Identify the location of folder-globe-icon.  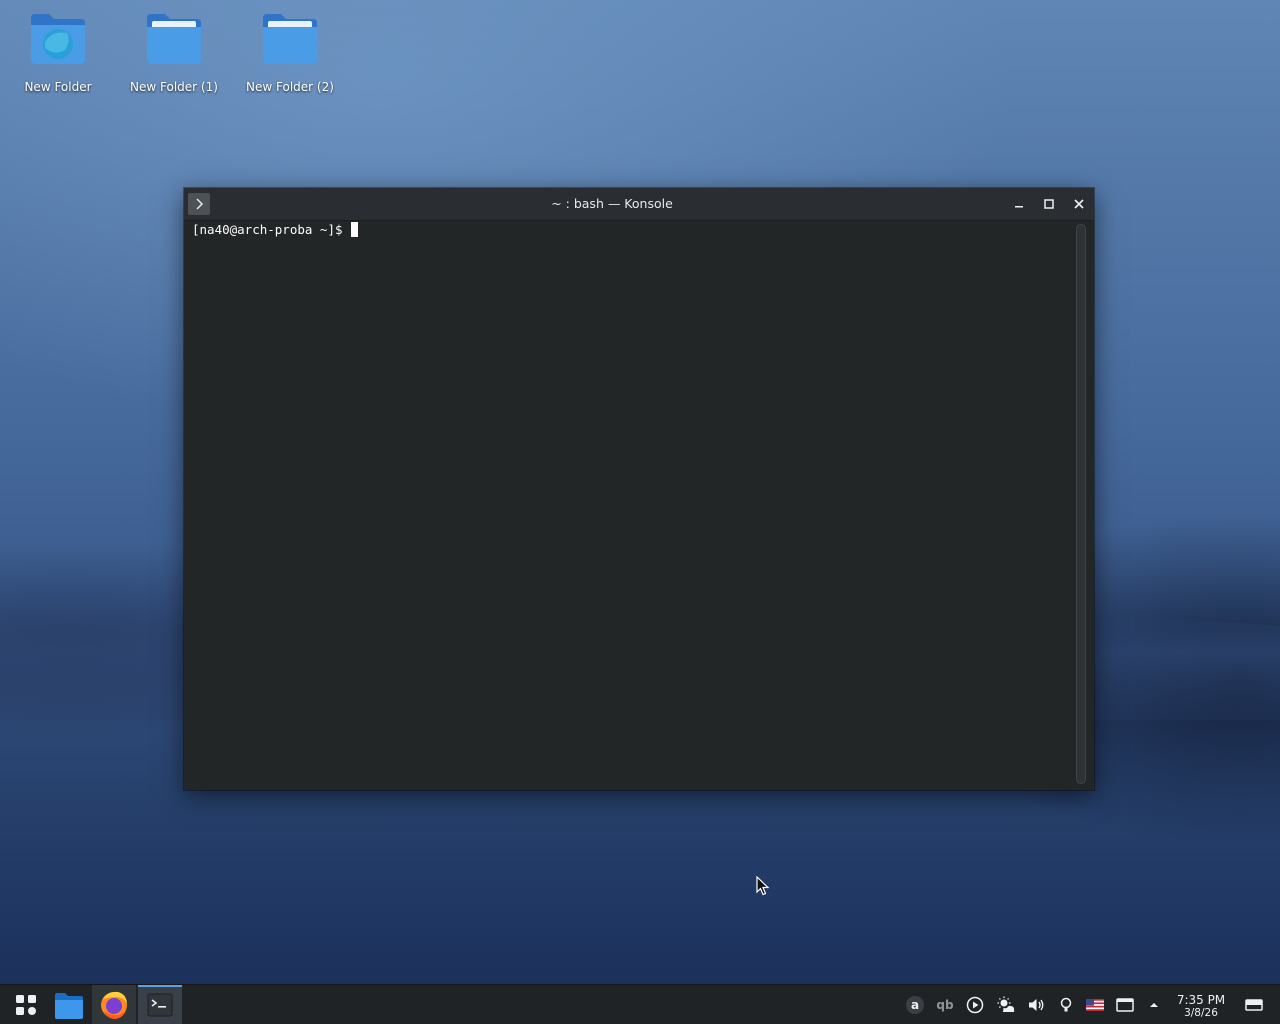
(58, 39).